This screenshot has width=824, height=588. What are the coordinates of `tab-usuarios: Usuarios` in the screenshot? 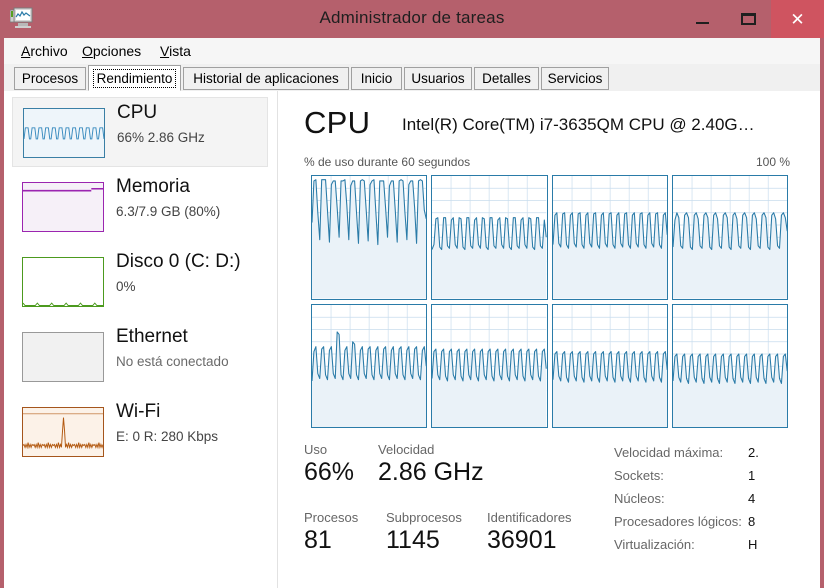 It's located at (438, 78).